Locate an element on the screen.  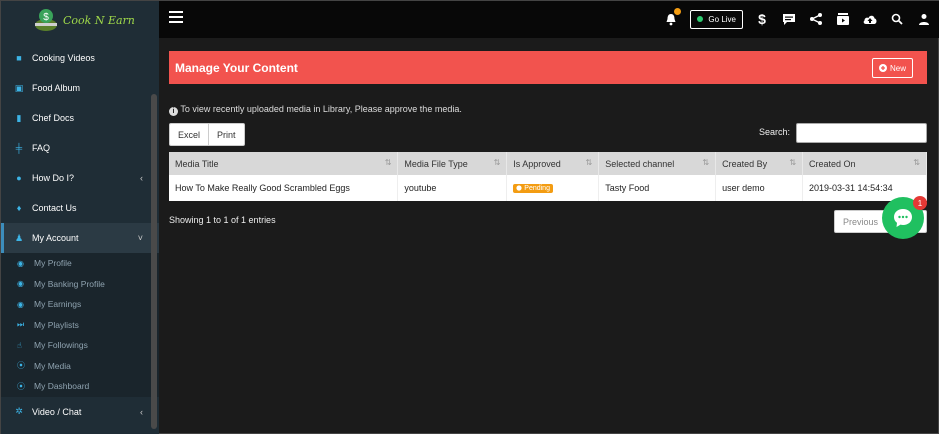
go-live-button: Go Live is located at coordinates (716, 19).